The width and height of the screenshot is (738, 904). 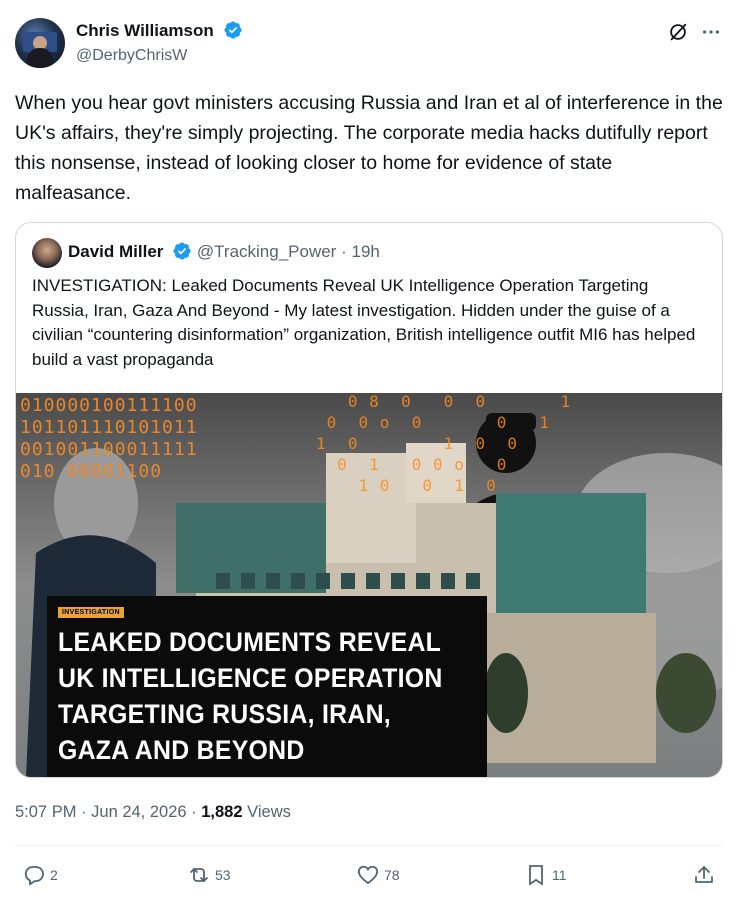 What do you see at coordinates (209, 875) in the screenshot?
I see `repost-button: 53` at bounding box center [209, 875].